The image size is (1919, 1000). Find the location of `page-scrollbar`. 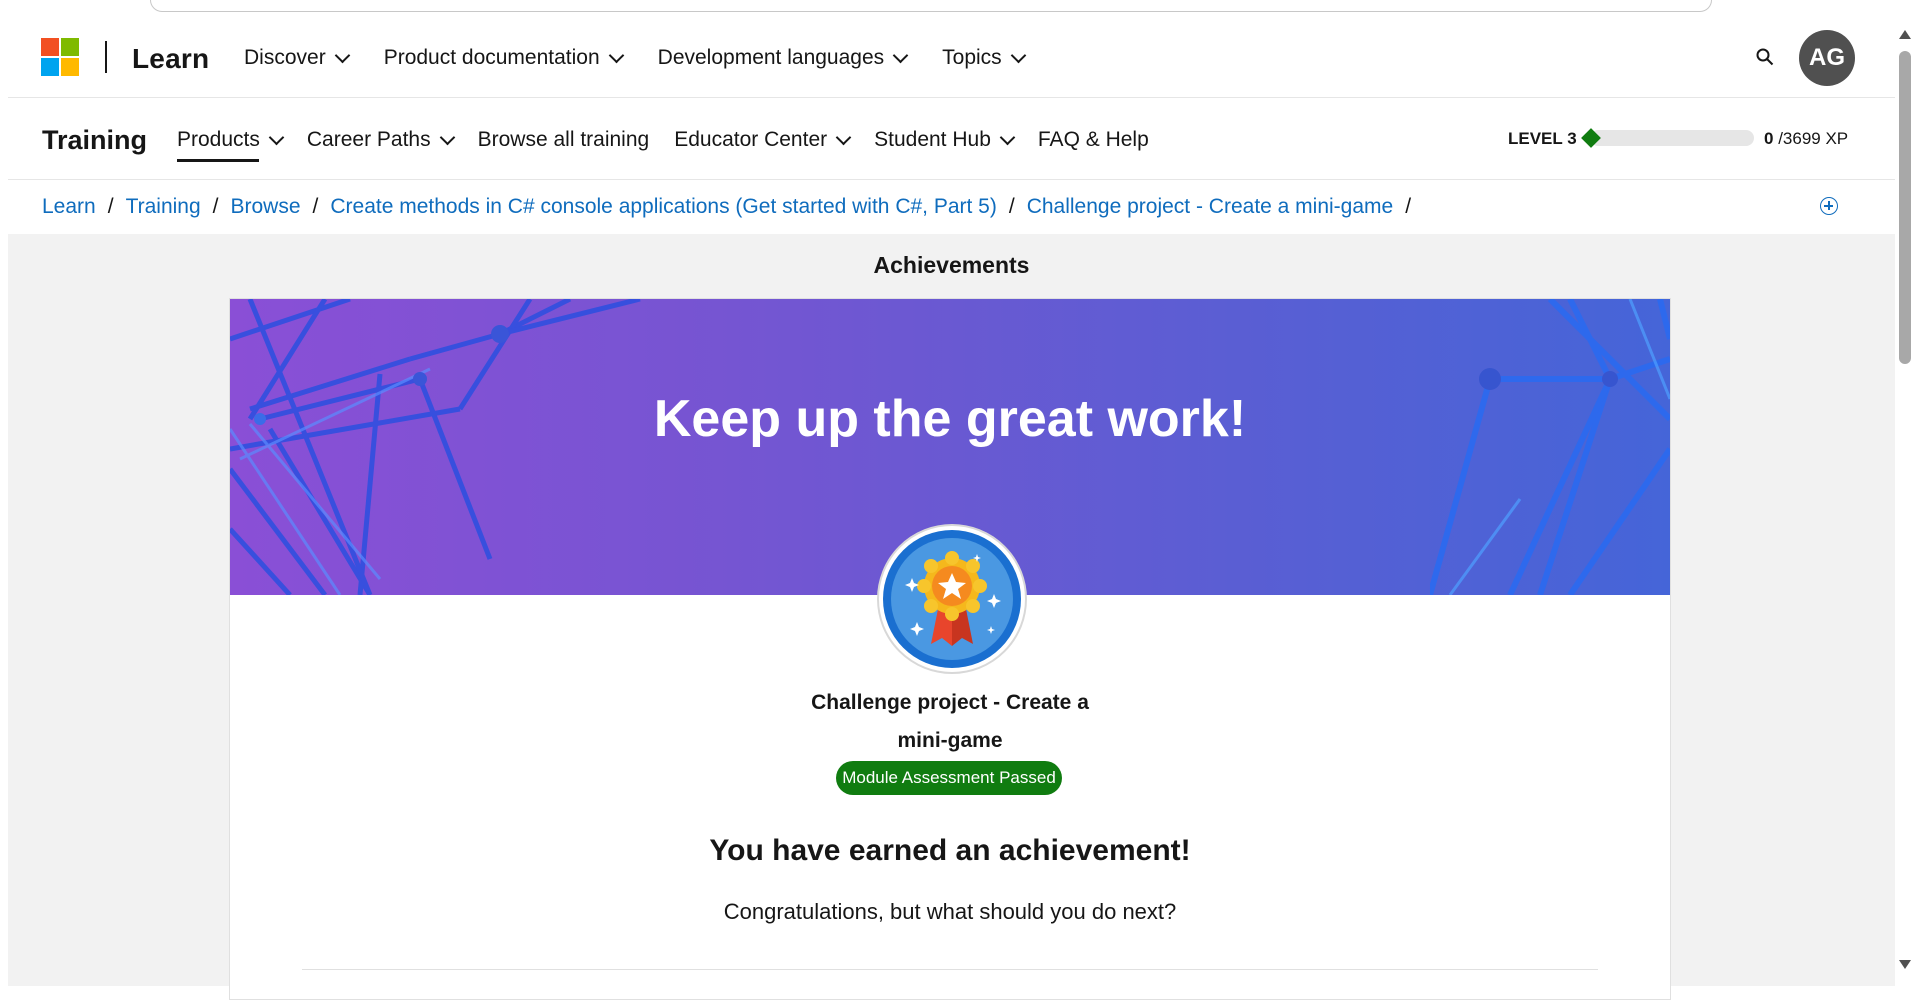

page-scrollbar is located at coordinates (1907, 500).